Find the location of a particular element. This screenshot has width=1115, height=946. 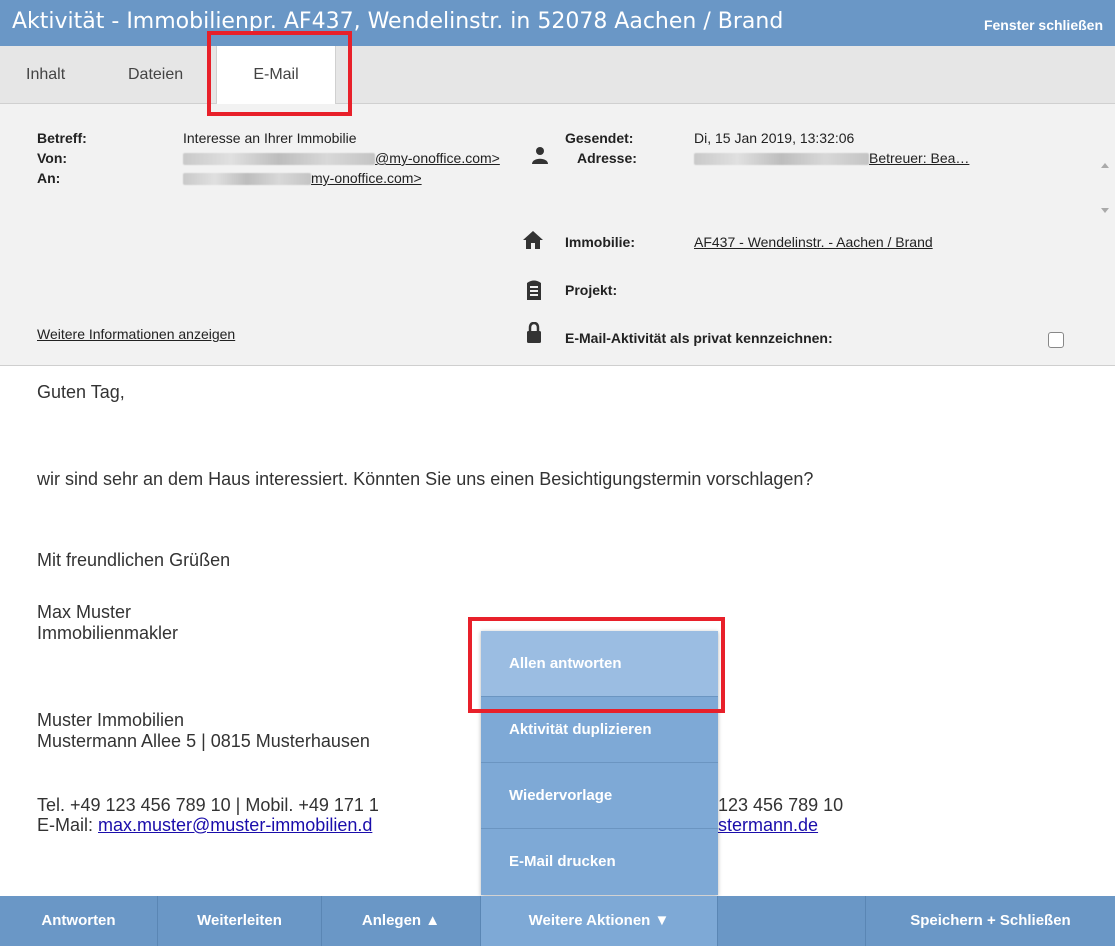

lock-icon is located at coordinates (534, 332).